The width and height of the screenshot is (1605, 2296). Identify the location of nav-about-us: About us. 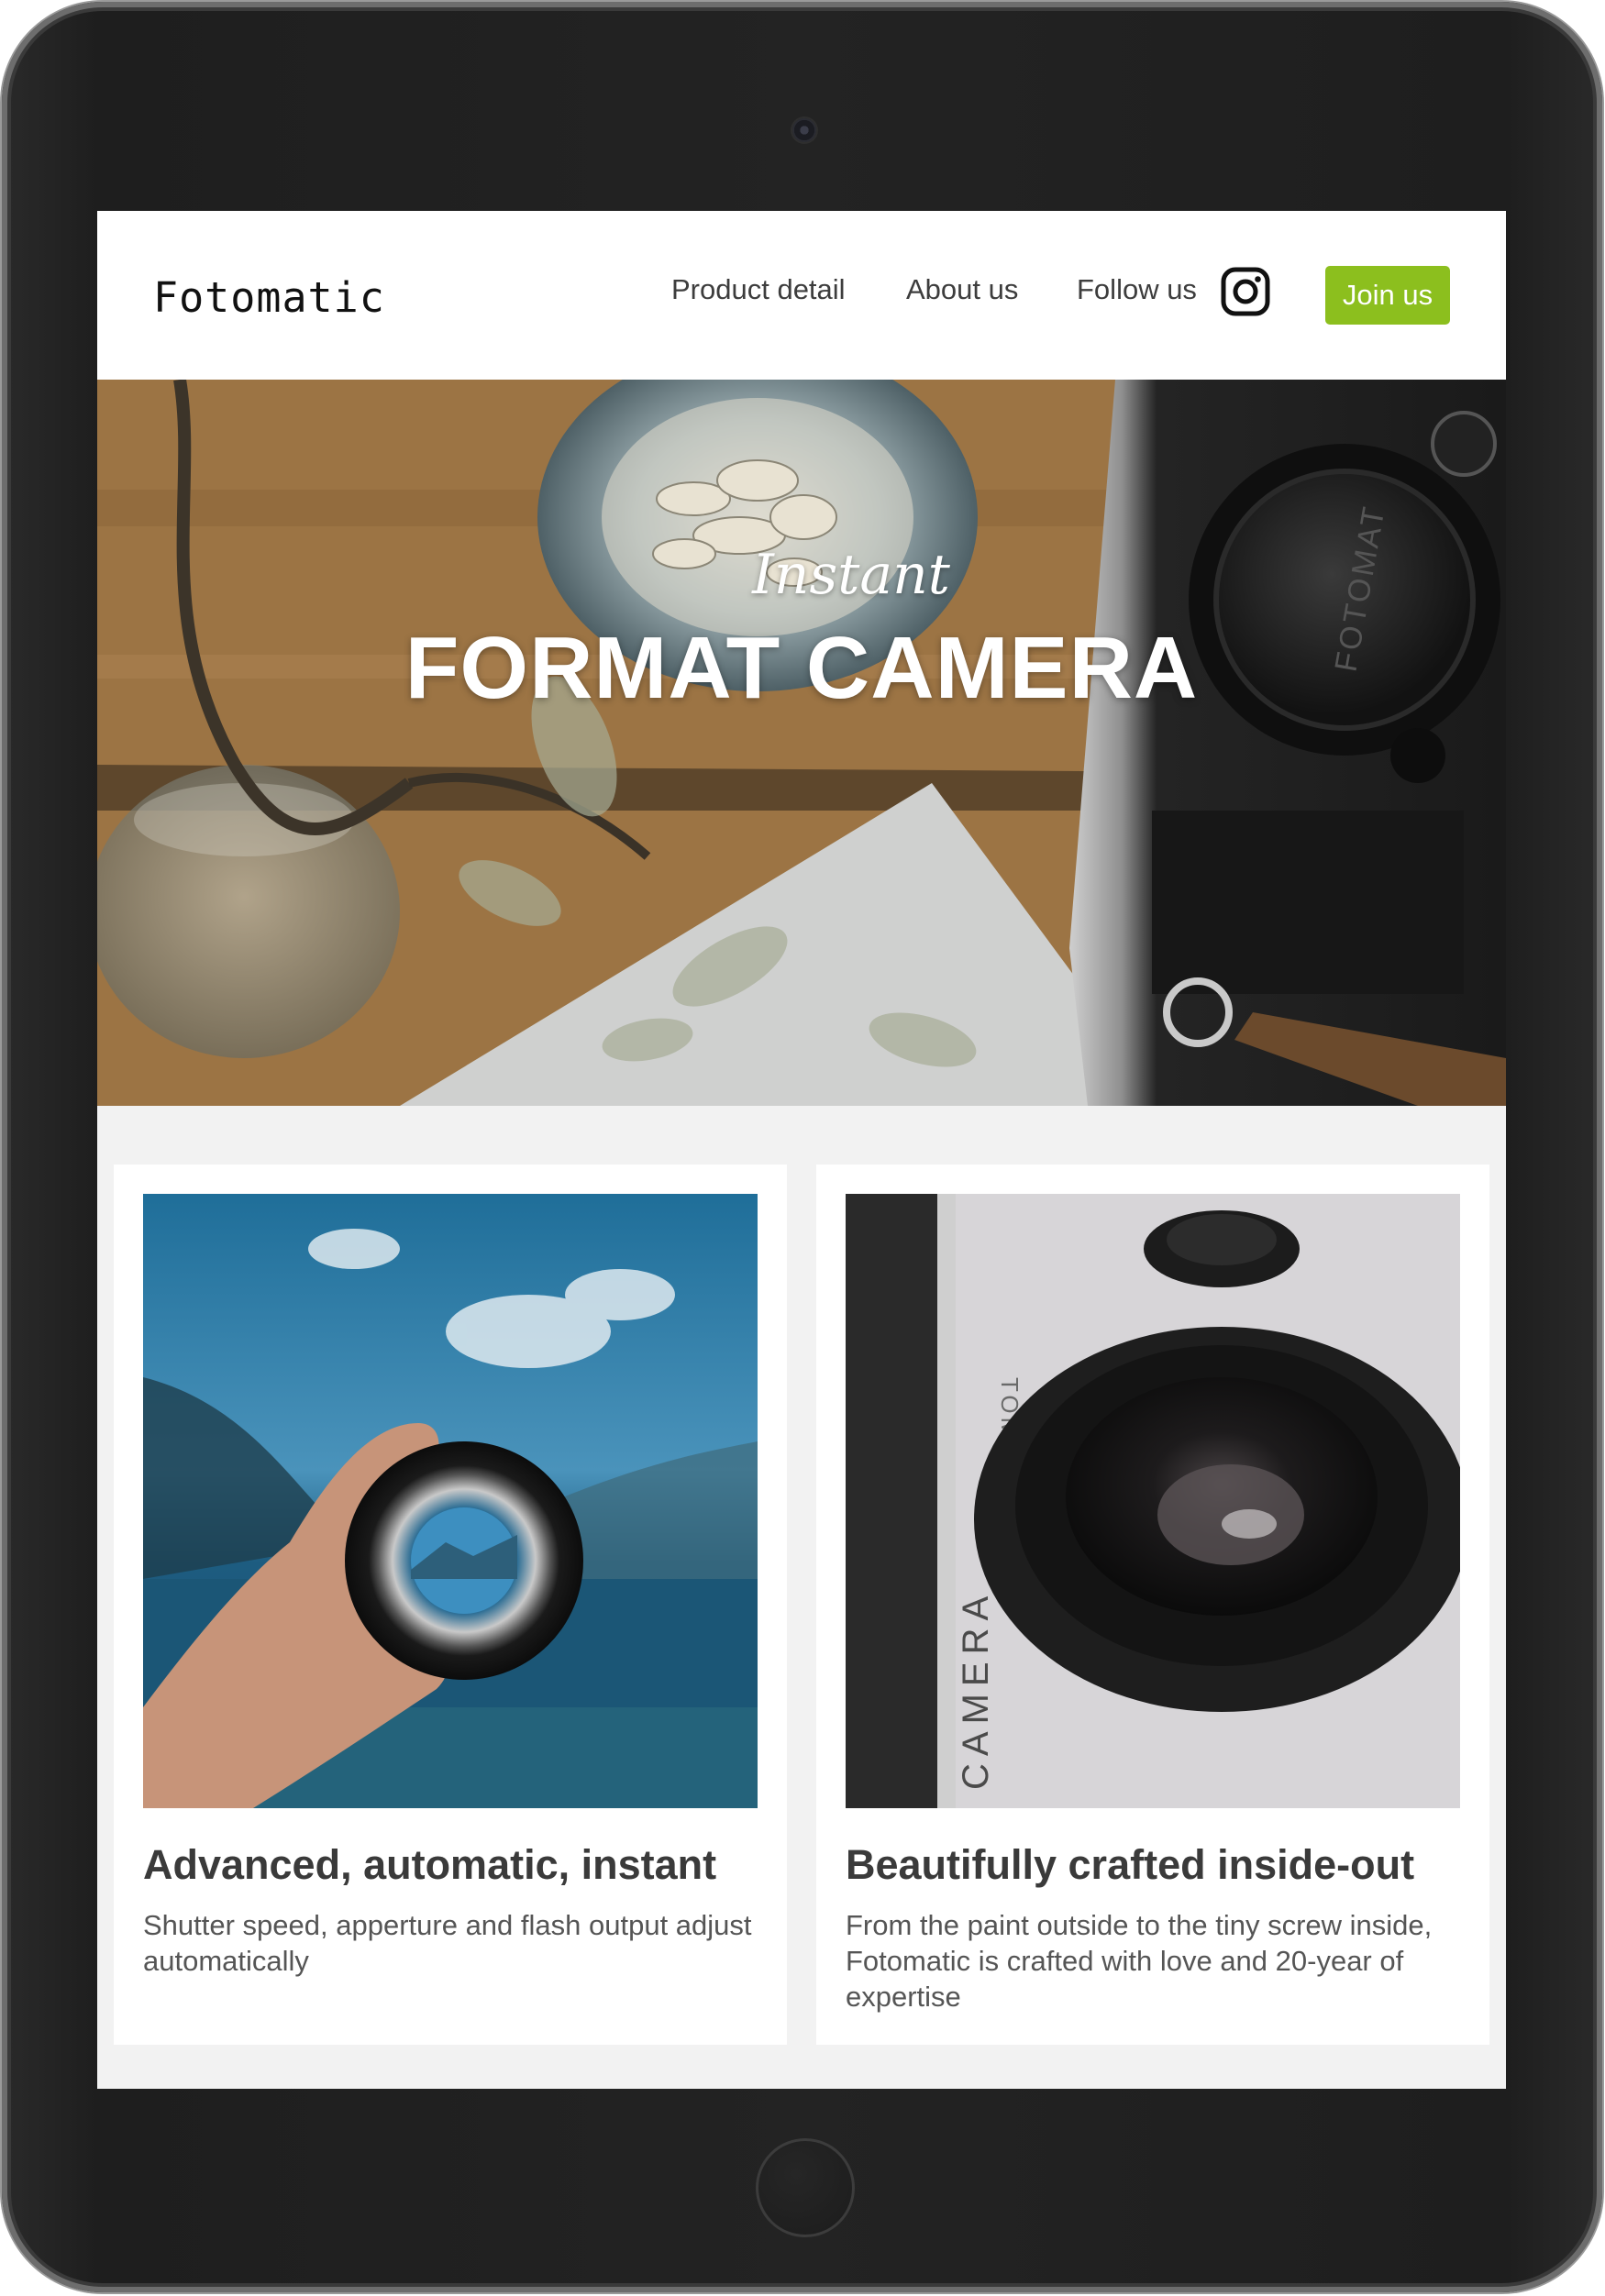
(962, 289).